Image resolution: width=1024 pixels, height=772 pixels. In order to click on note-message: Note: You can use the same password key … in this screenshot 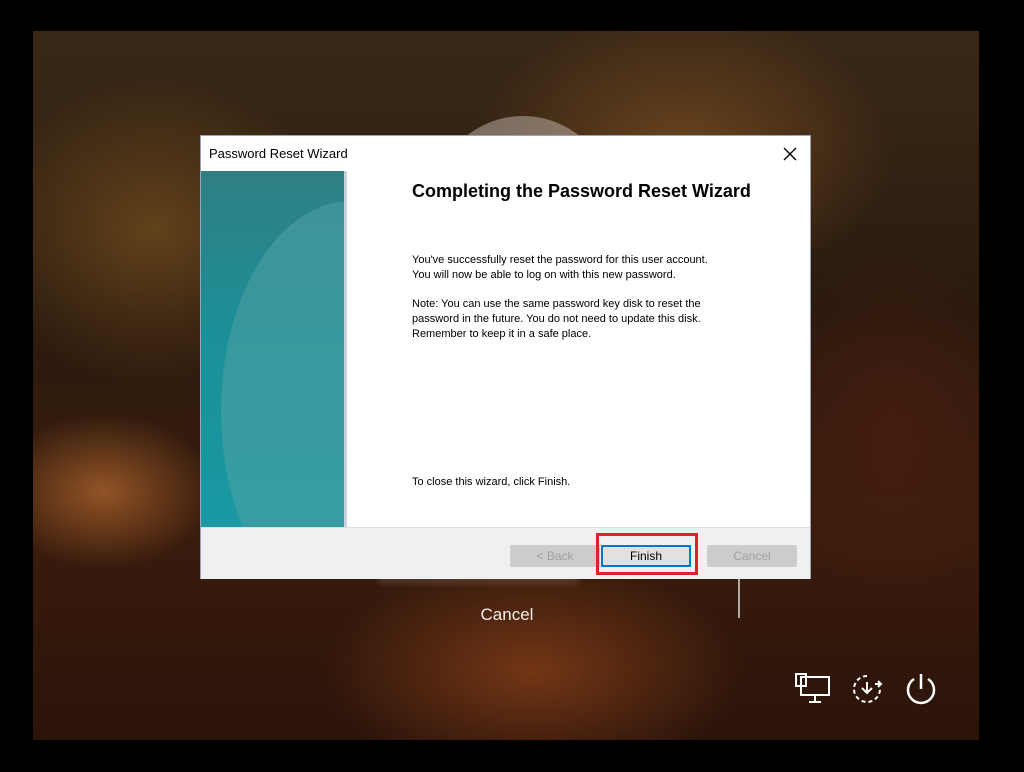, I will do `click(592, 319)`.